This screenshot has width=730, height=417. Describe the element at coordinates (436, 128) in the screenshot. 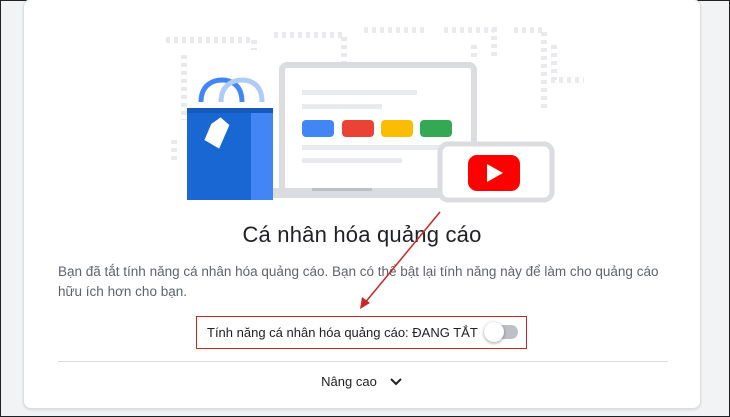

I see `green-pill` at that location.